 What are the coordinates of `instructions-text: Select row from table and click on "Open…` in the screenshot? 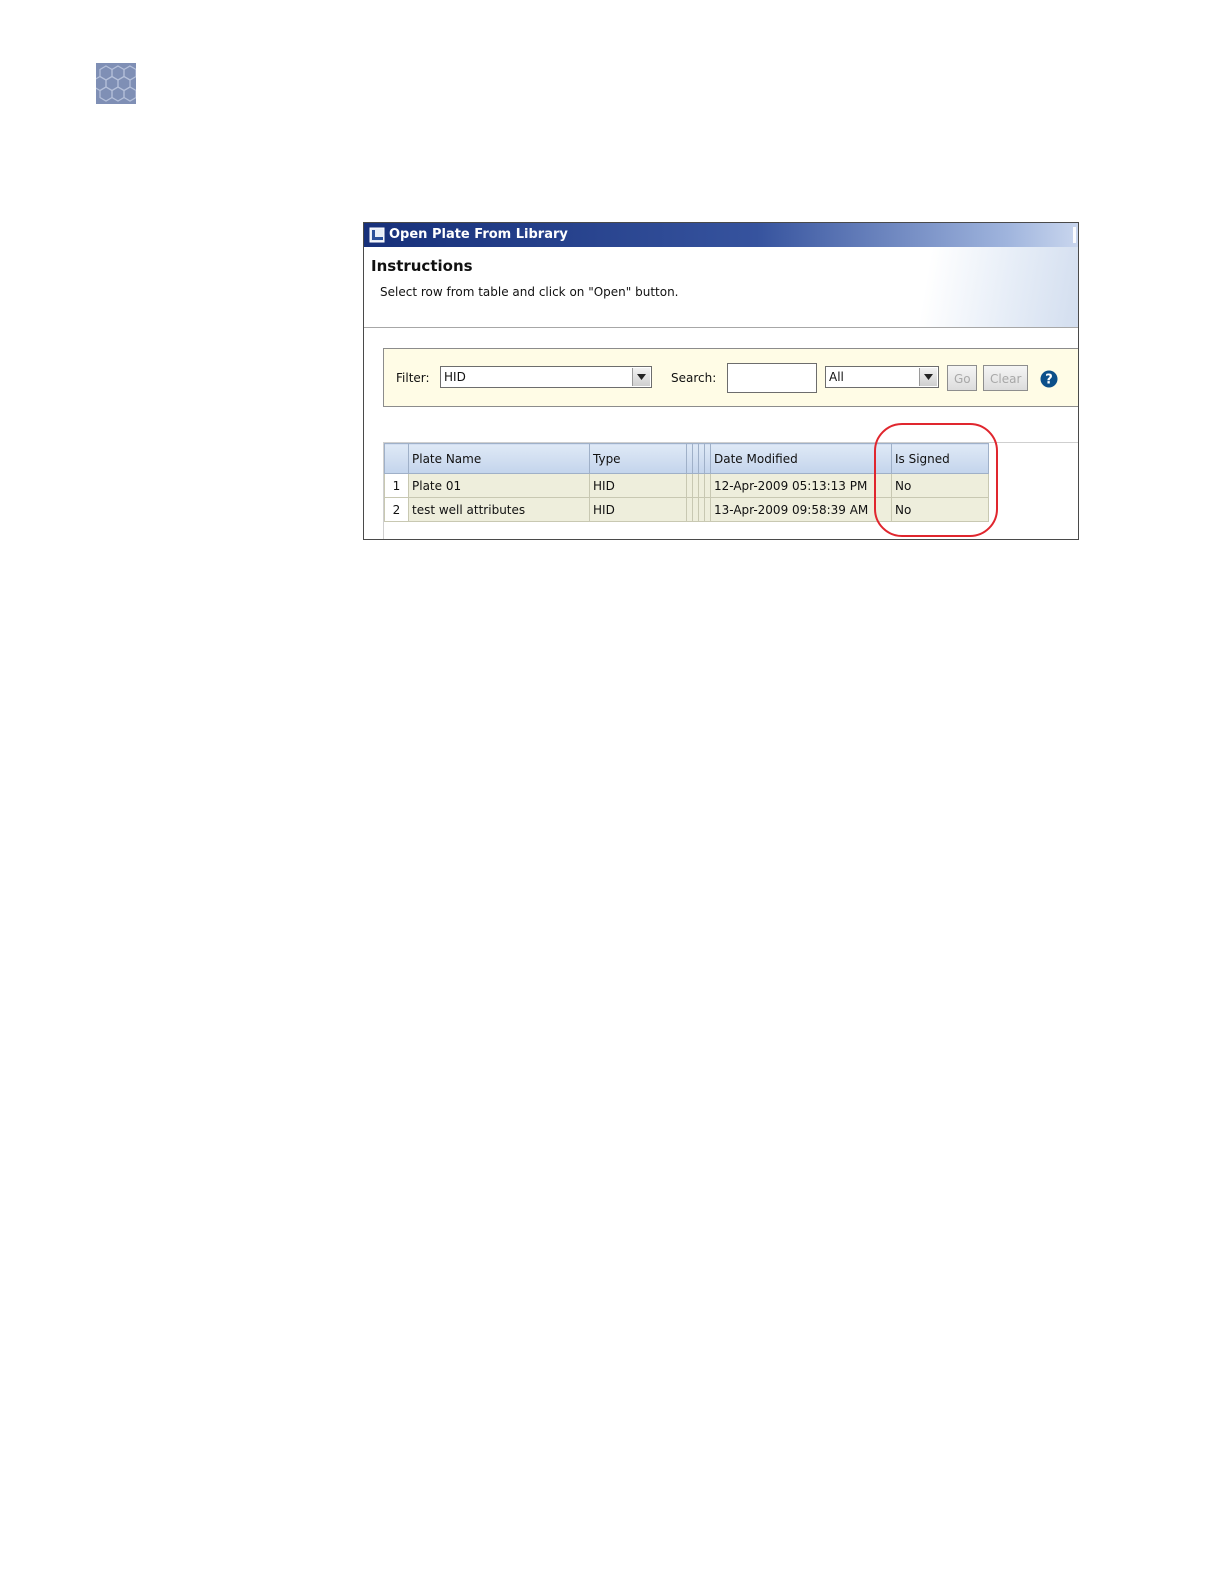 It's located at (529, 292).